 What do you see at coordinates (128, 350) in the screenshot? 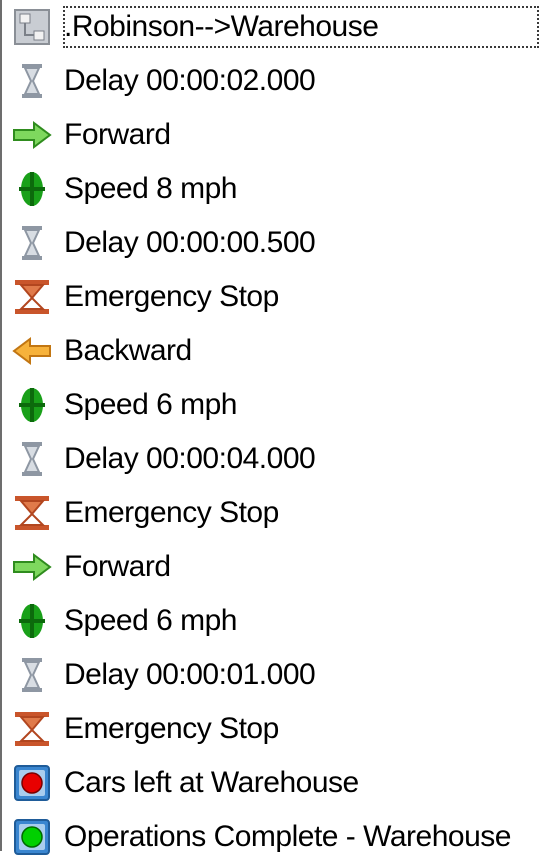
I see `tree-item-label: Backward` at bounding box center [128, 350].